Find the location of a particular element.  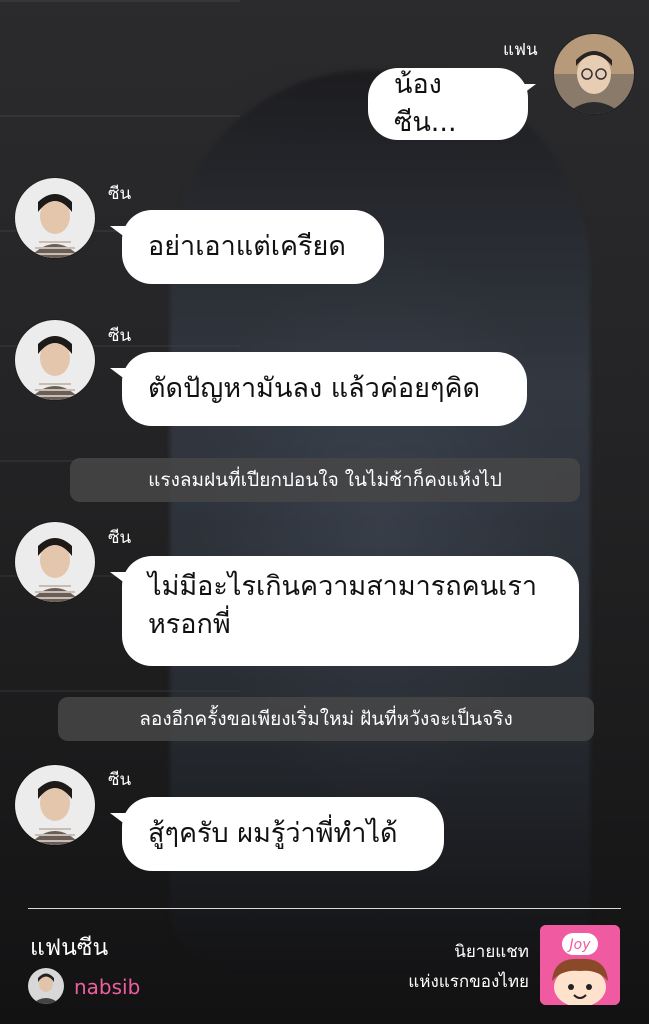

joy-mascot-icon: Joy is located at coordinates (580, 965).